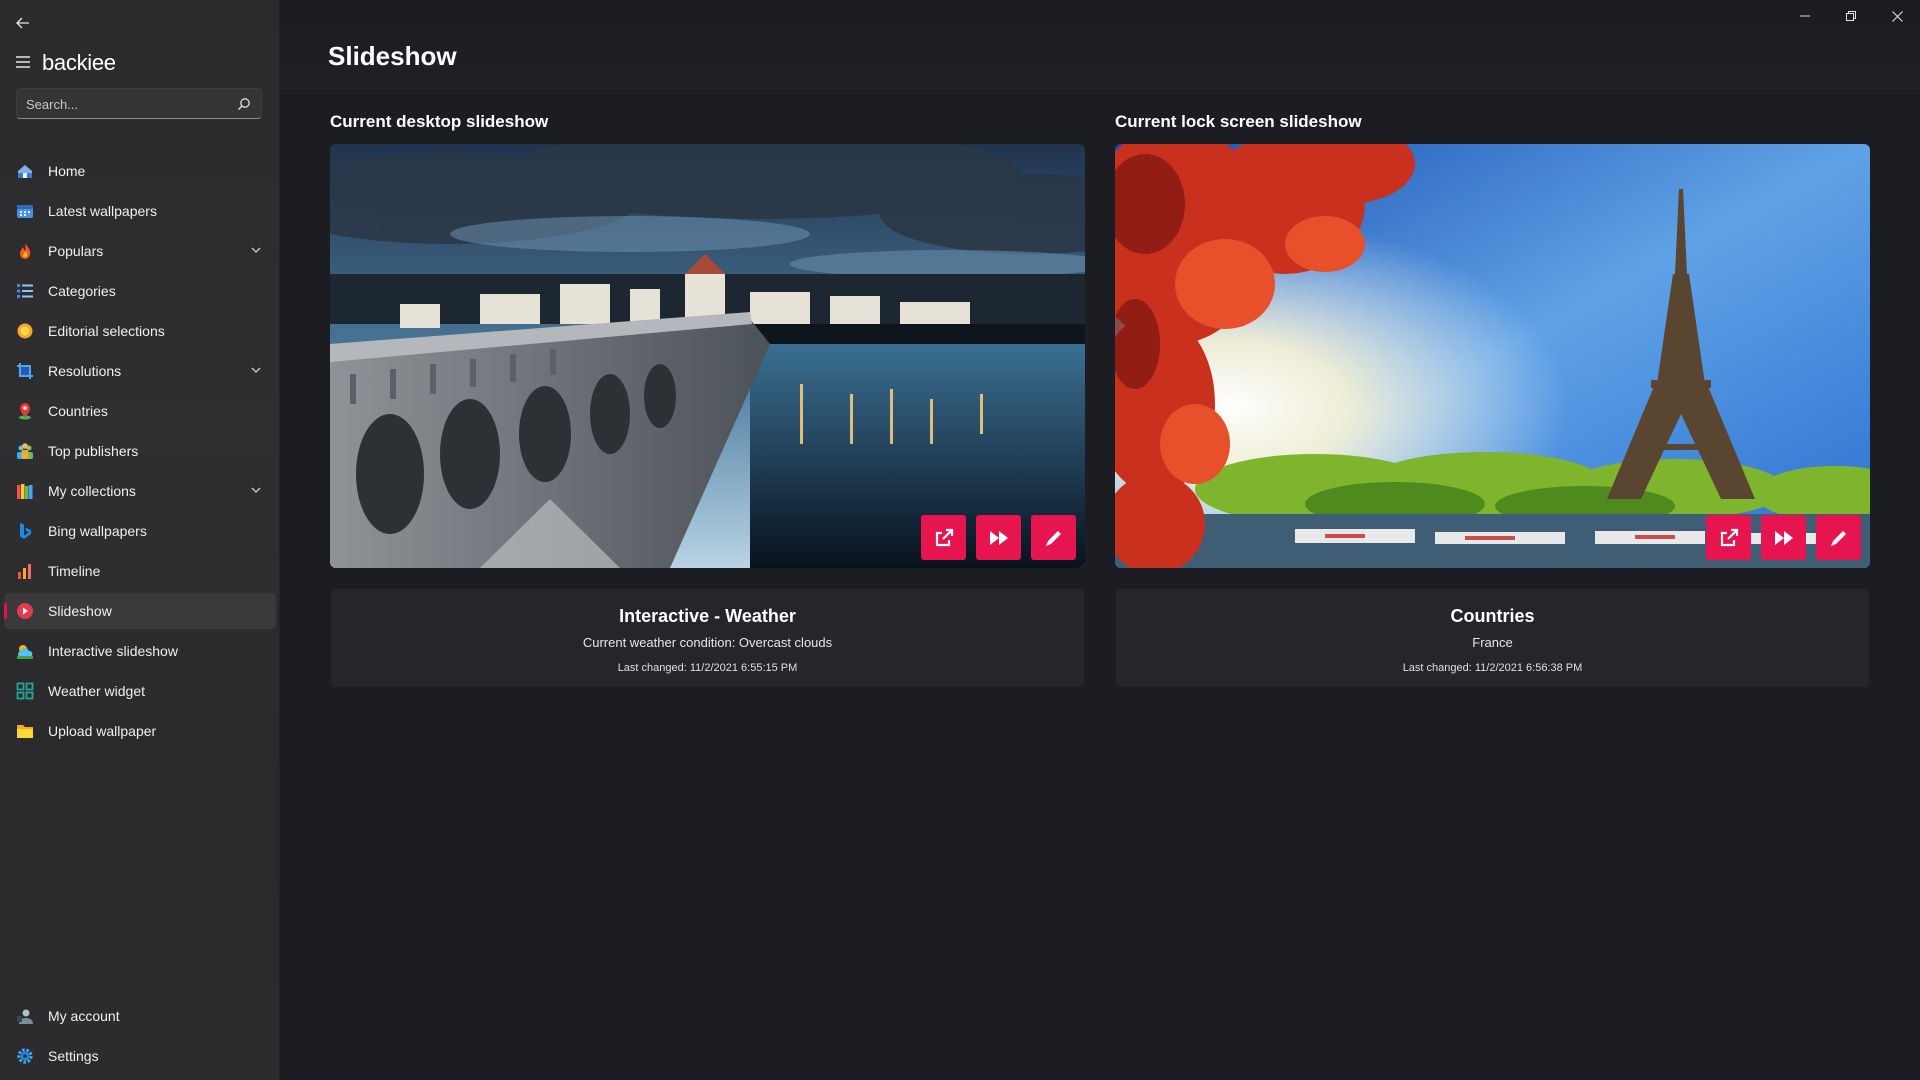 The height and width of the screenshot is (1080, 1920). I want to click on back-button, so click(23, 23).